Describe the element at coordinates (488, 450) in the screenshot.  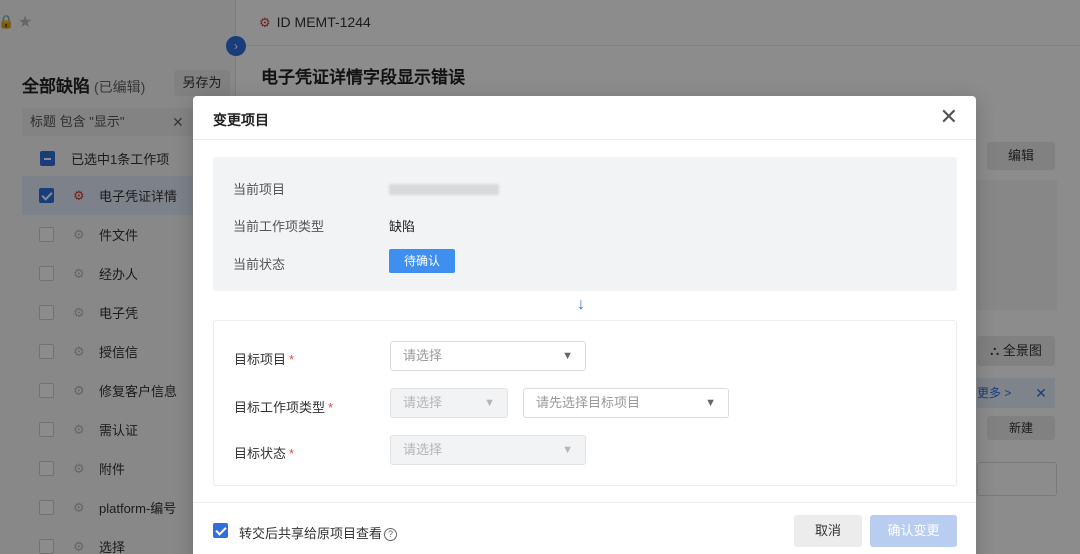
I see `target-status-select: 请选择 ▼` at that location.